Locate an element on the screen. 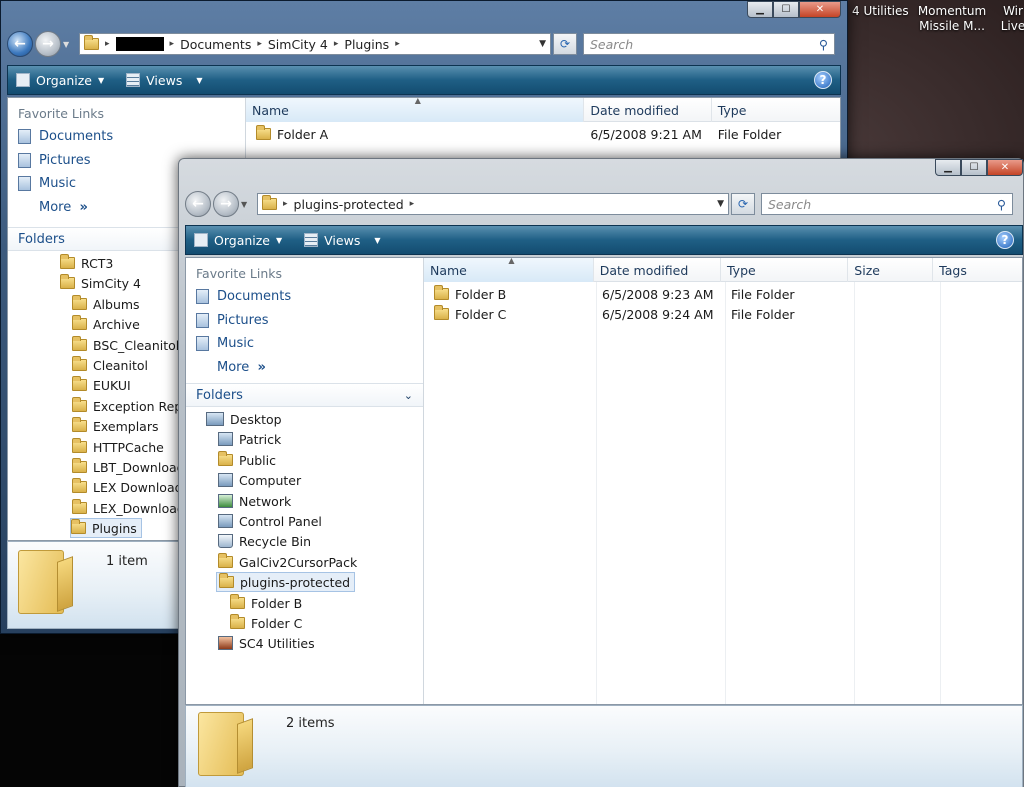 This screenshot has height=787, width=1024. tree-item-recycle-bin: Recycle Bin is located at coordinates (264, 541).